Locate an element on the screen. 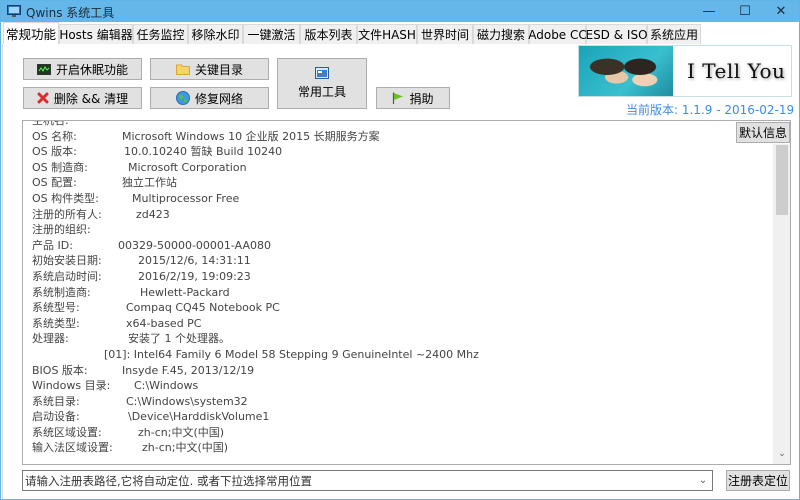 Image resolution: width=800 pixels, height=500 pixels. maximize-icon: ☐ is located at coordinates (745, 11).